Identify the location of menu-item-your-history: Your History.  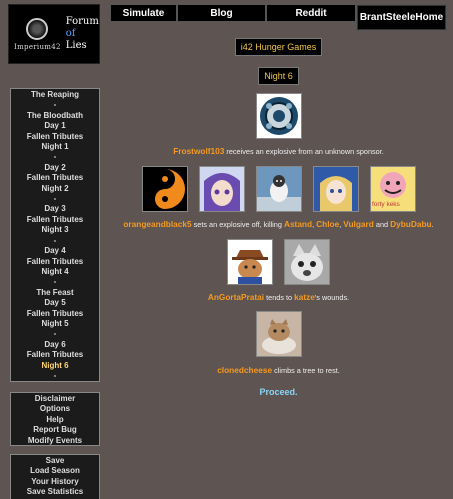
(55, 482).